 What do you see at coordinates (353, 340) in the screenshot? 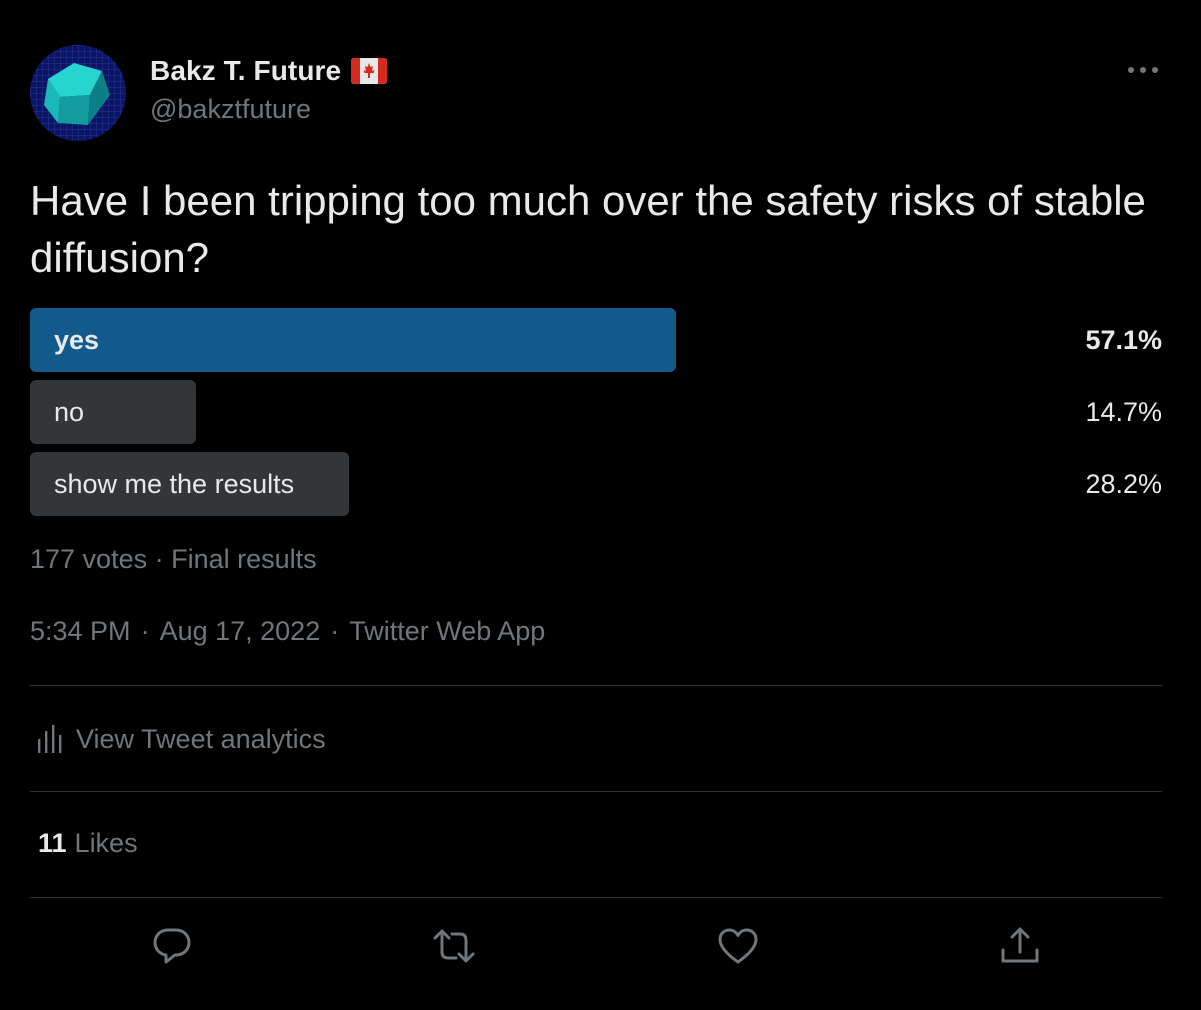
I see `poll-result-bar` at bounding box center [353, 340].